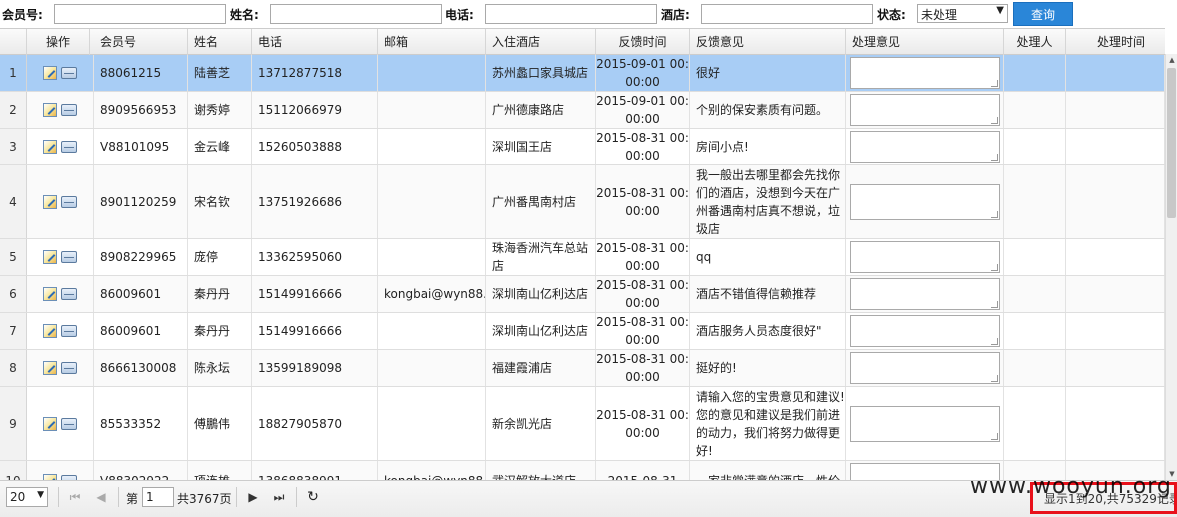  What do you see at coordinates (356, 14) in the screenshot?
I see `name-input` at bounding box center [356, 14].